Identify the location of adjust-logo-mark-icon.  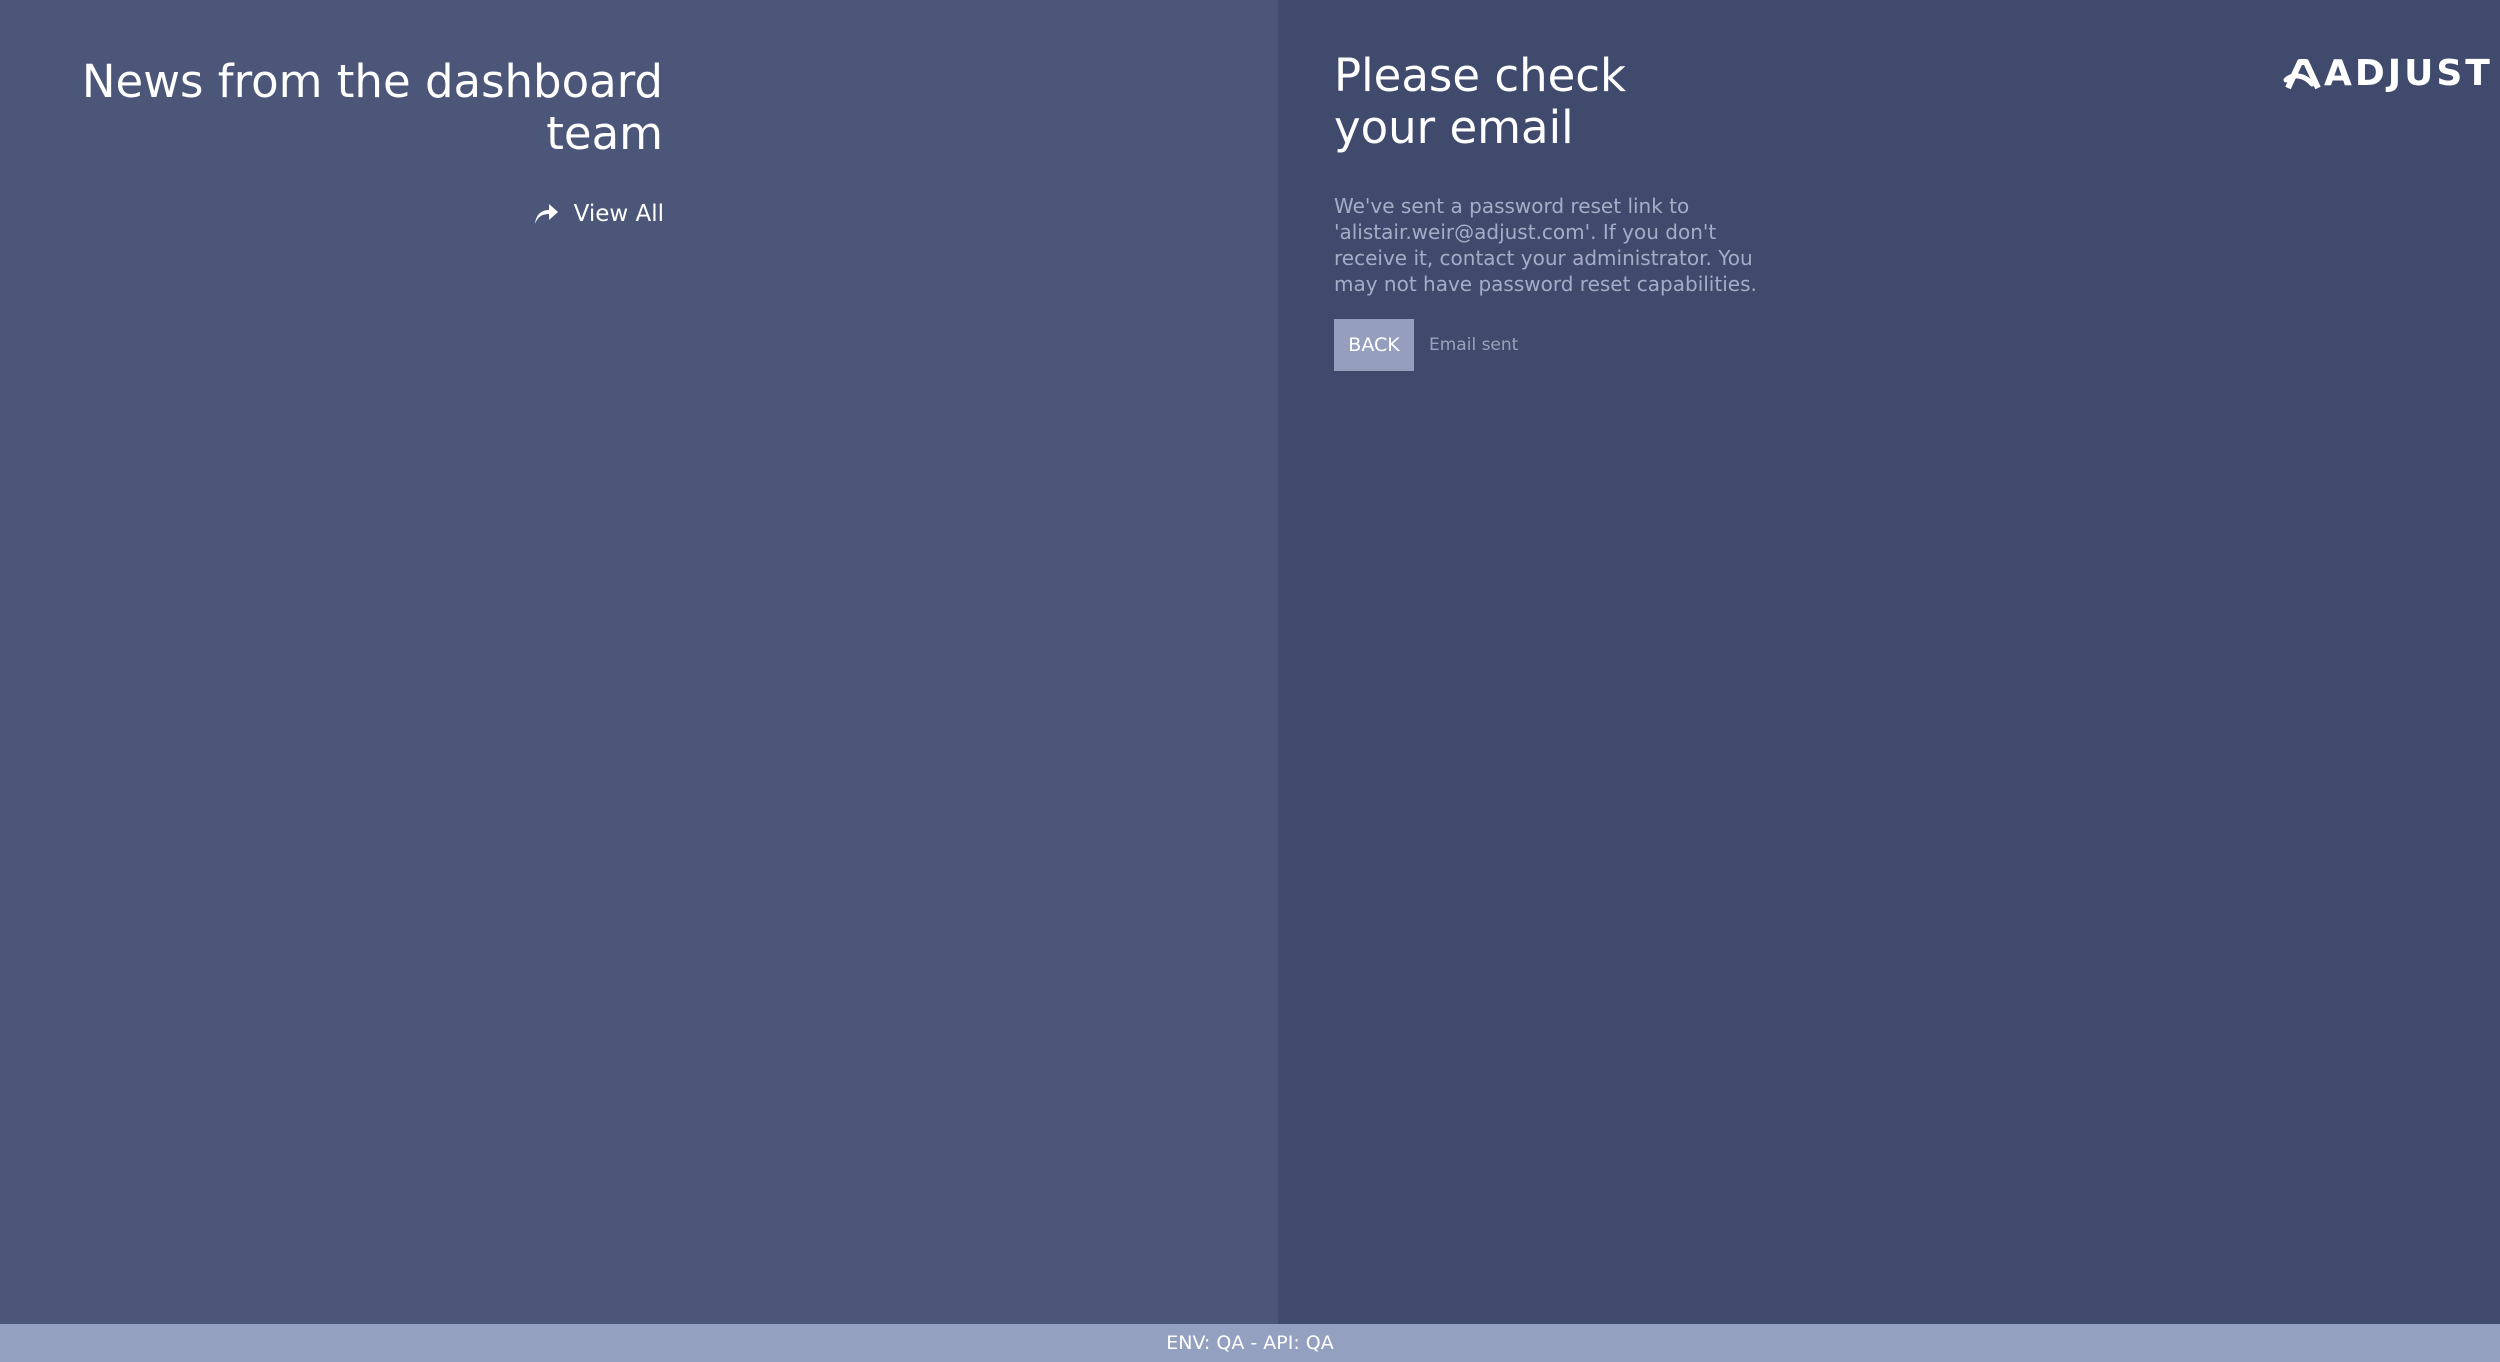
(2302, 74).